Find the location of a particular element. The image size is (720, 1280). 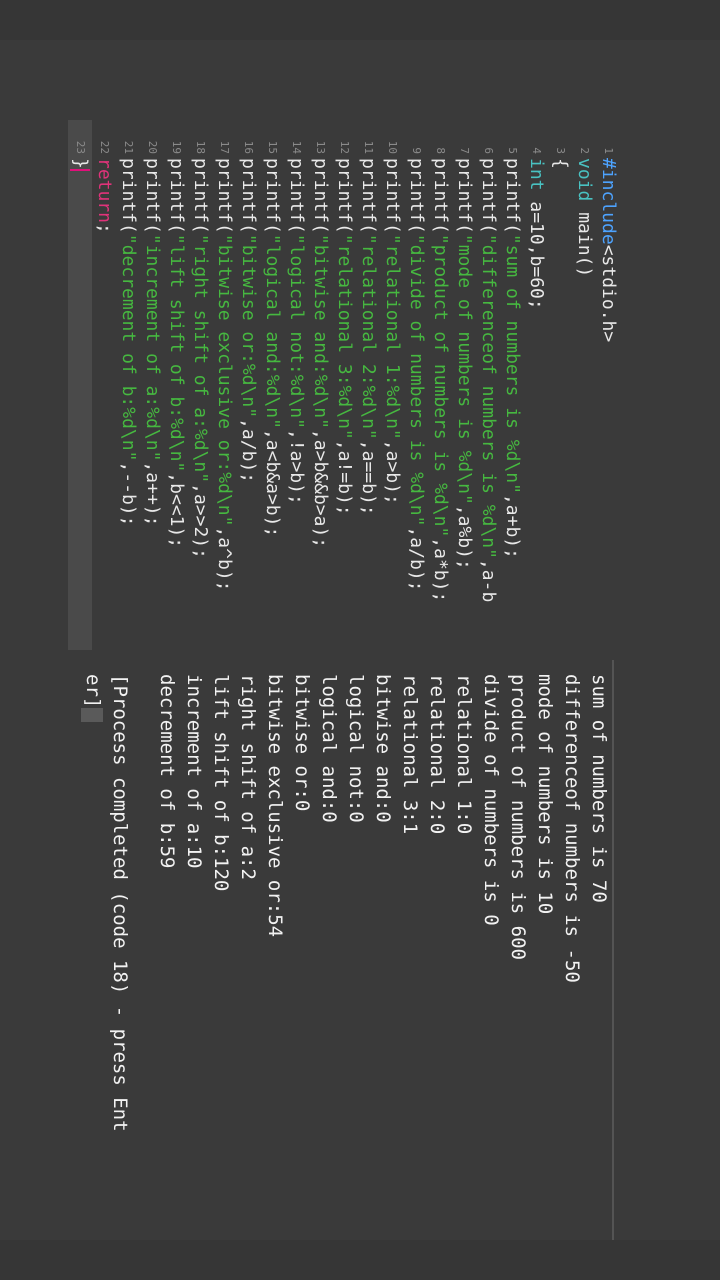

line-number: 14 is located at coordinates (296, 147).